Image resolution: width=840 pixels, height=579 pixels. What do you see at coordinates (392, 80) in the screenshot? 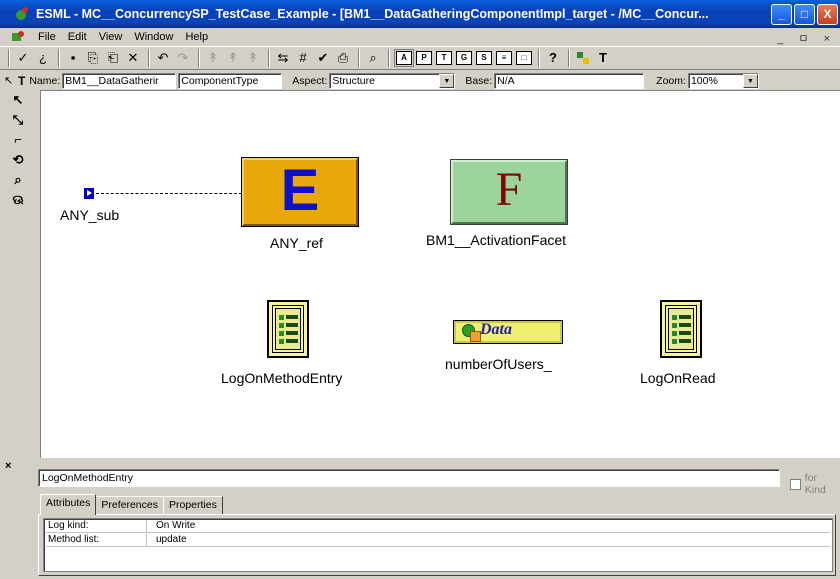
I see `aspect-select: Structure ▼` at bounding box center [392, 80].